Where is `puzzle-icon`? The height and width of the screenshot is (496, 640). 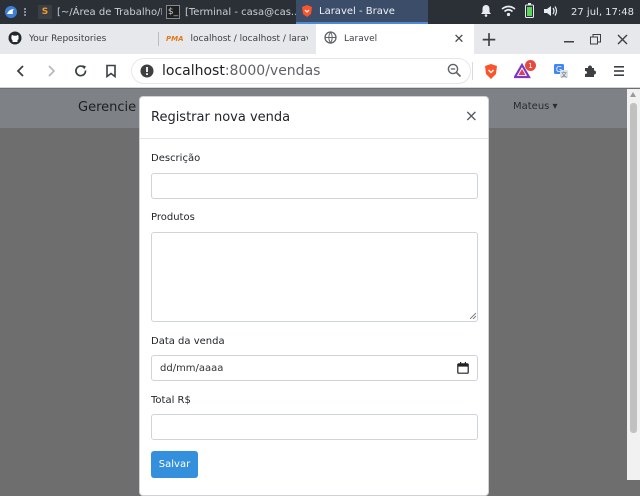
puzzle-icon is located at coordinates (590, 71).